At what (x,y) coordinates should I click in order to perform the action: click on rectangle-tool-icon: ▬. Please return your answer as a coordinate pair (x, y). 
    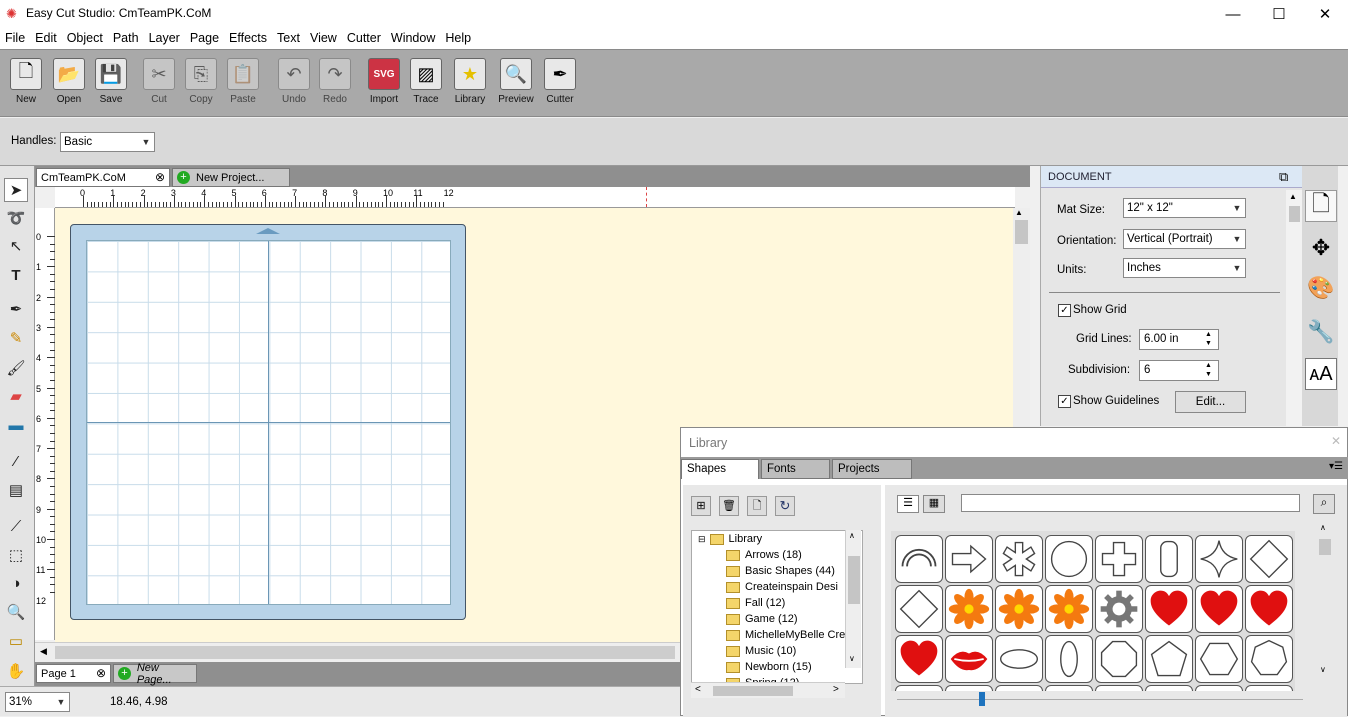
    Looking at the image, I should click on (16, 425).